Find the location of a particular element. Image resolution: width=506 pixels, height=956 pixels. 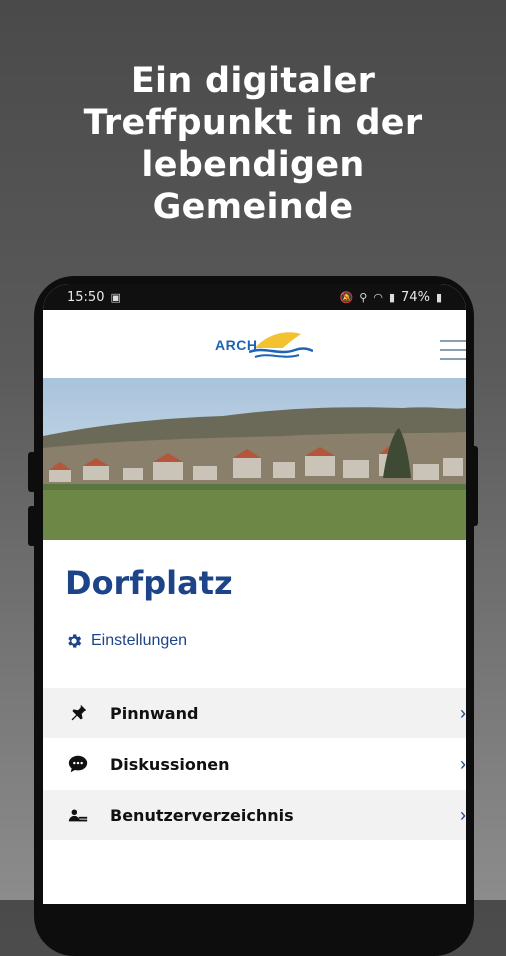

signal-icon: ▮ is located at coordinates (392, 297).